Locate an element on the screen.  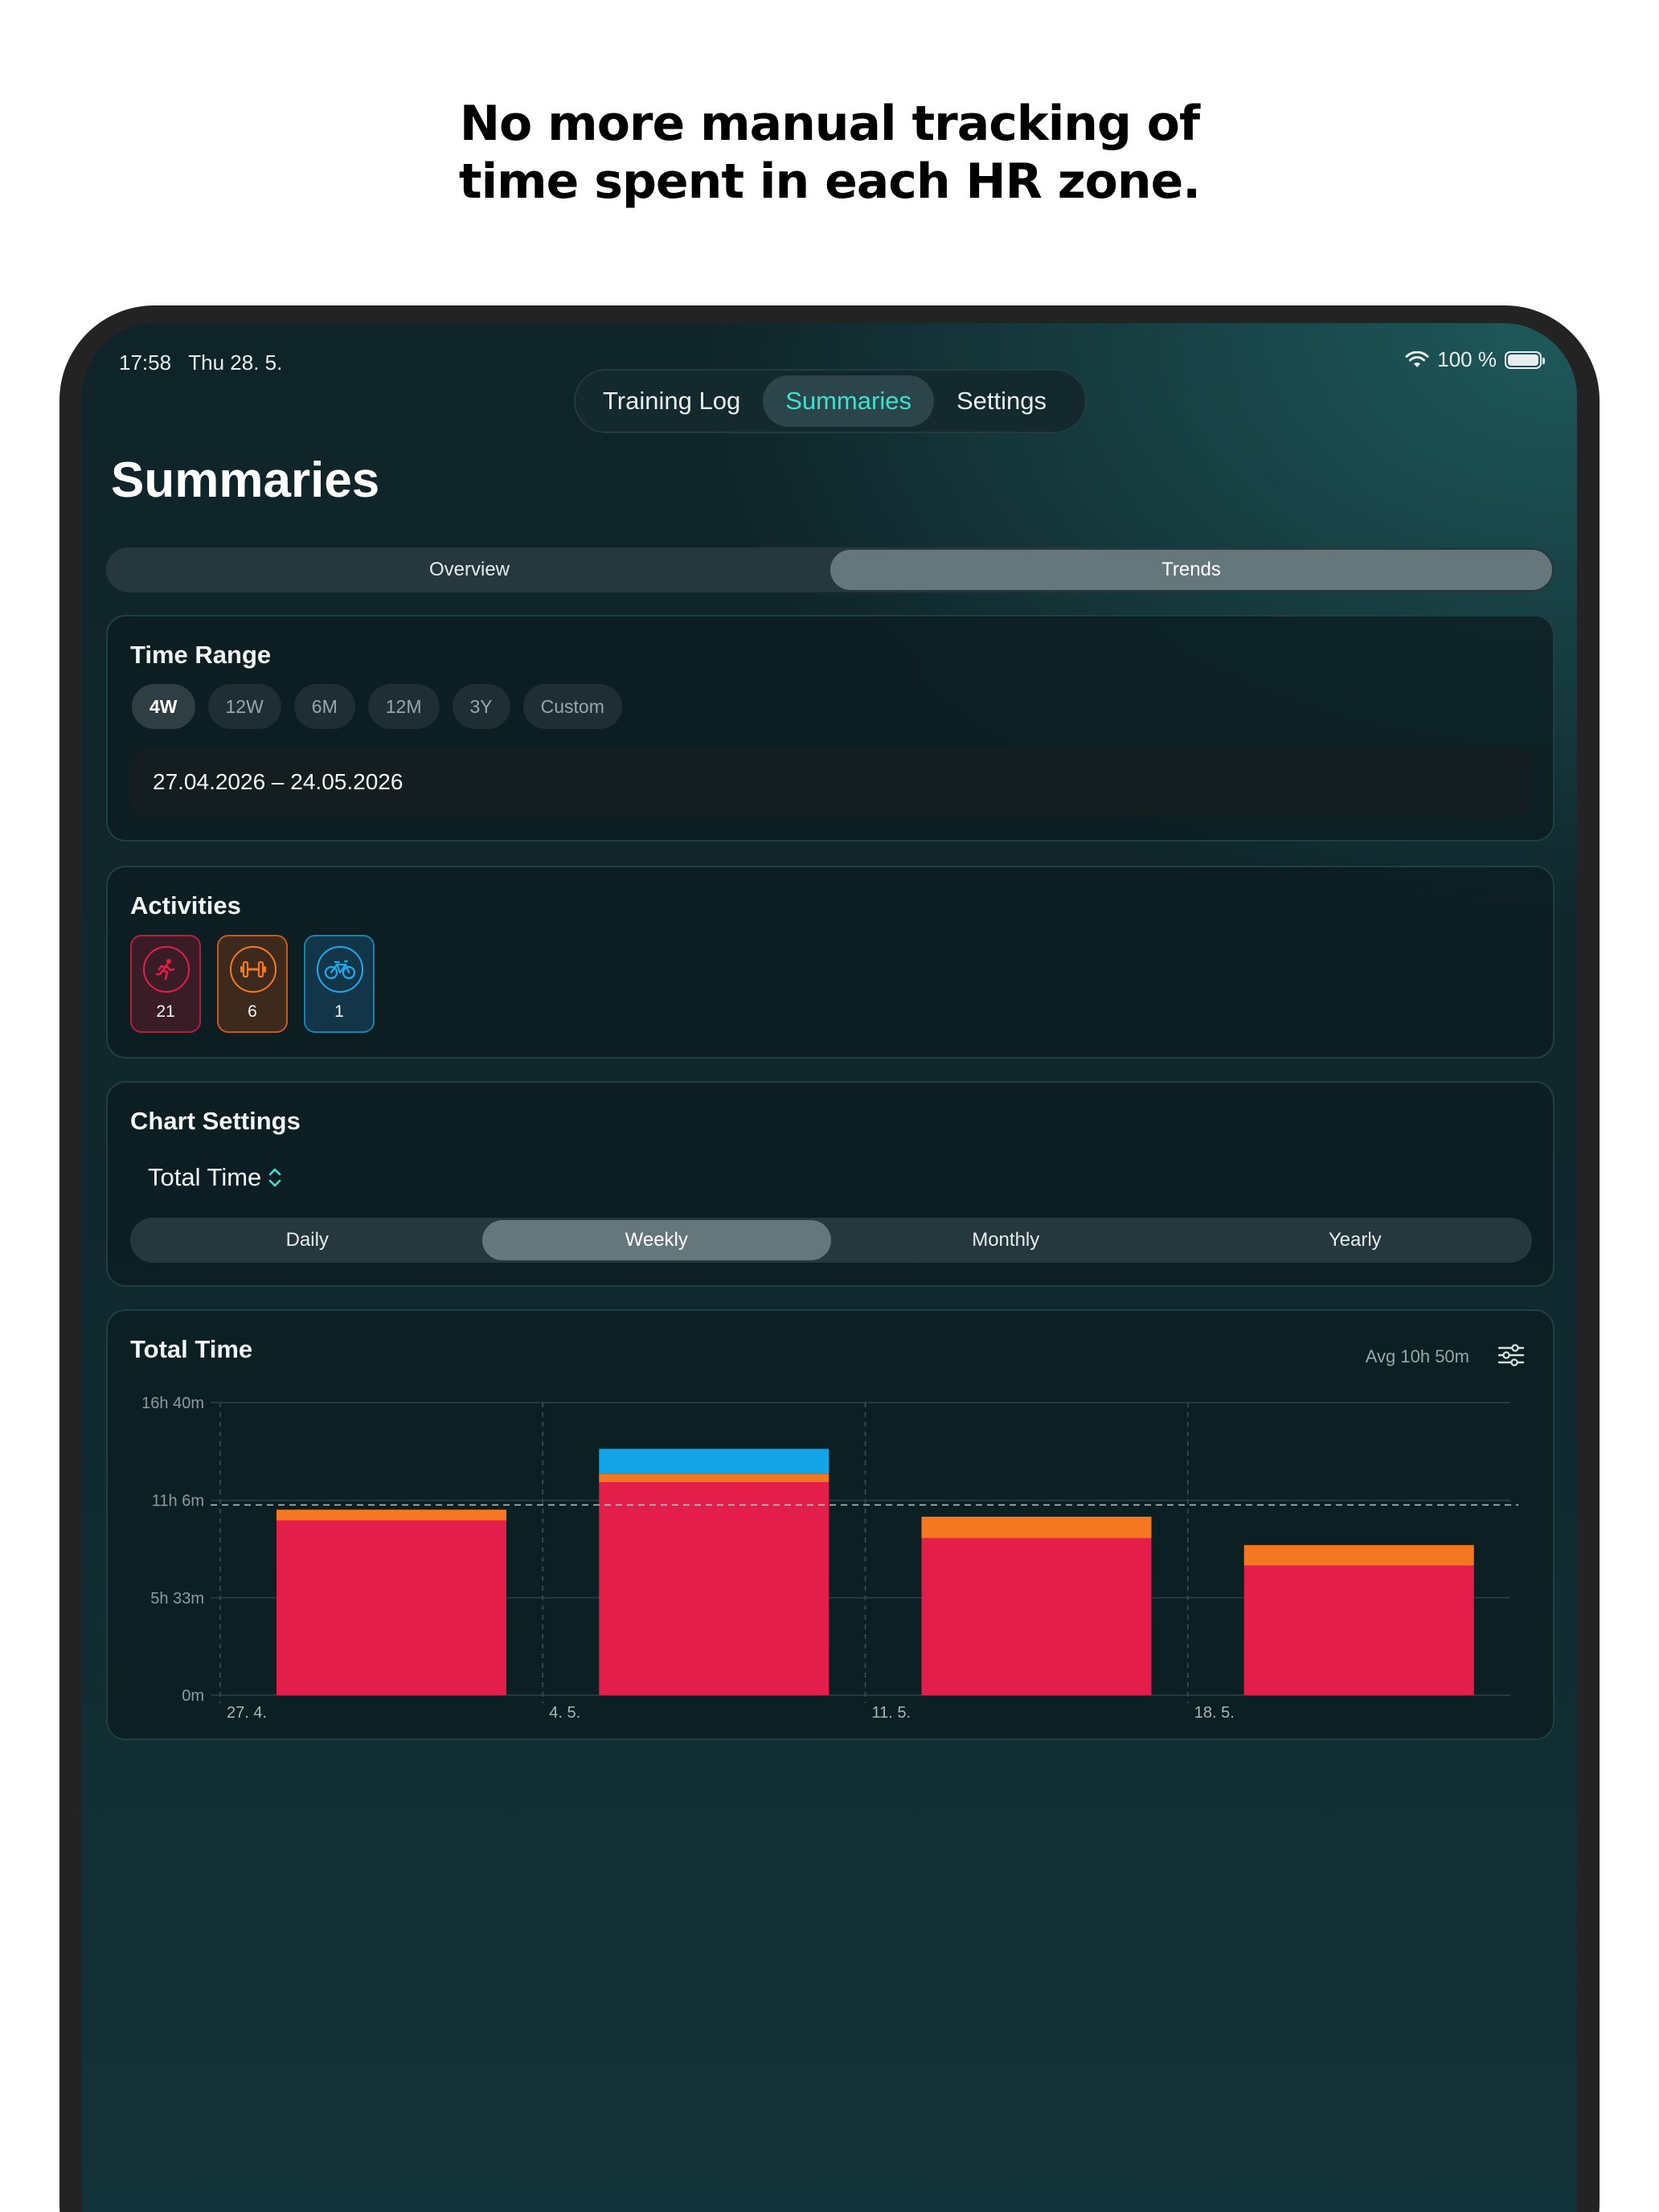
tab-settings: Settings is located at coordinates (1001, 401).